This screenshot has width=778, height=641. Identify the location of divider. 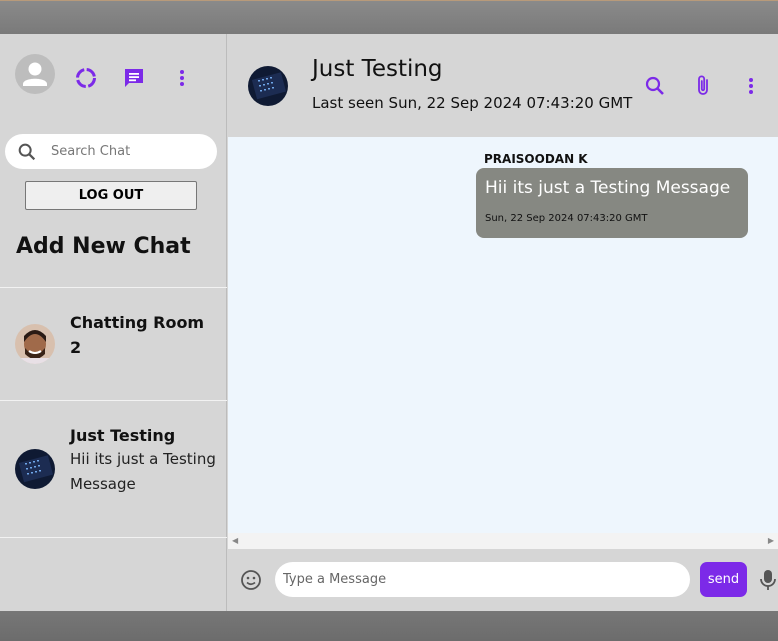
(113, 537).